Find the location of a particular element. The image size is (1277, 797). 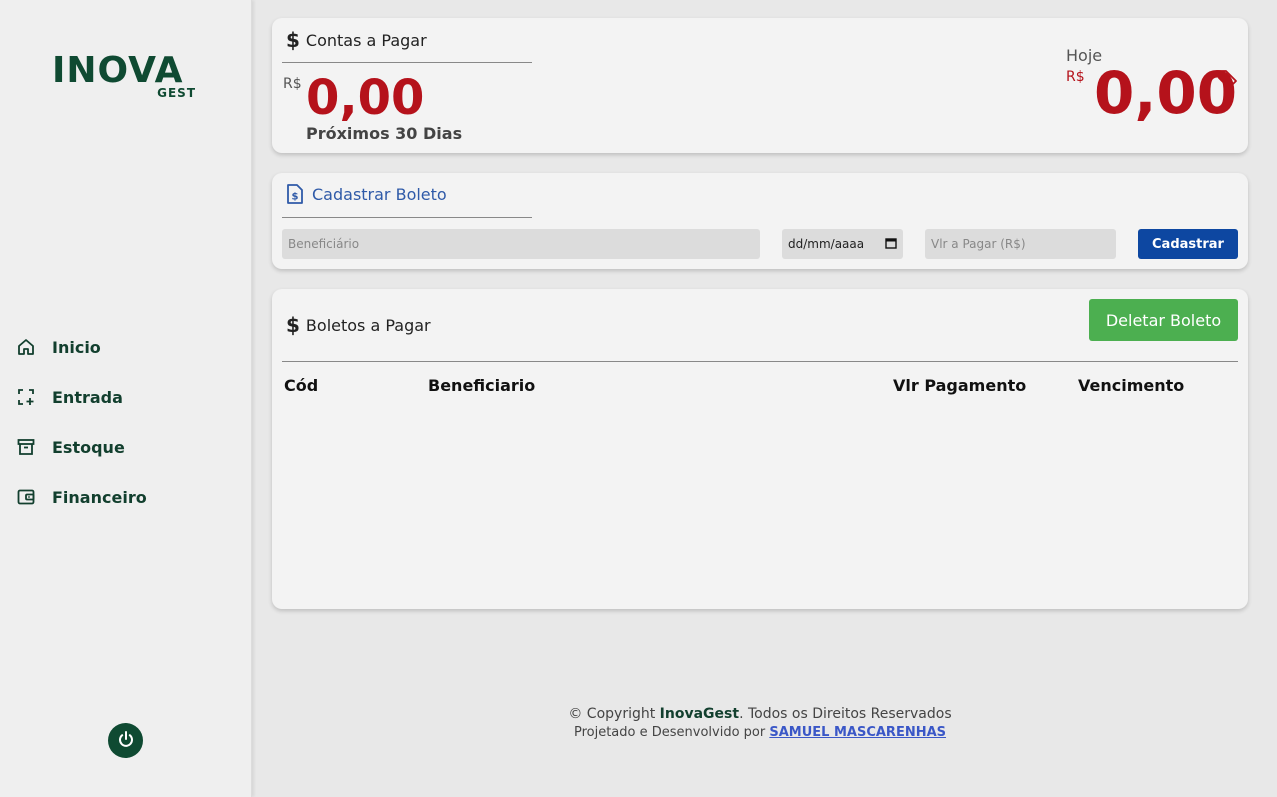

due-date-field: dd/mm/aaaa is located at coordinates (842, 244).